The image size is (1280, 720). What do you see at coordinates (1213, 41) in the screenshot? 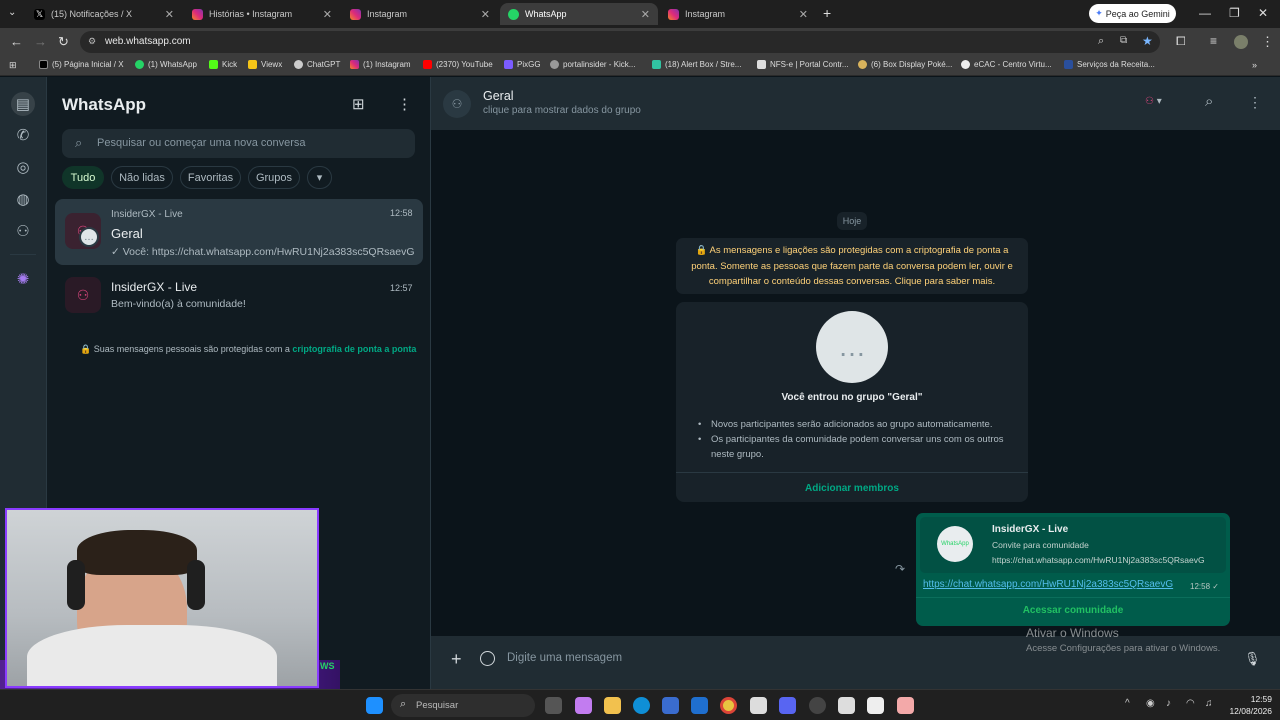
I see `tab-search-icon: ≡` at bounding box center [1213, 41].